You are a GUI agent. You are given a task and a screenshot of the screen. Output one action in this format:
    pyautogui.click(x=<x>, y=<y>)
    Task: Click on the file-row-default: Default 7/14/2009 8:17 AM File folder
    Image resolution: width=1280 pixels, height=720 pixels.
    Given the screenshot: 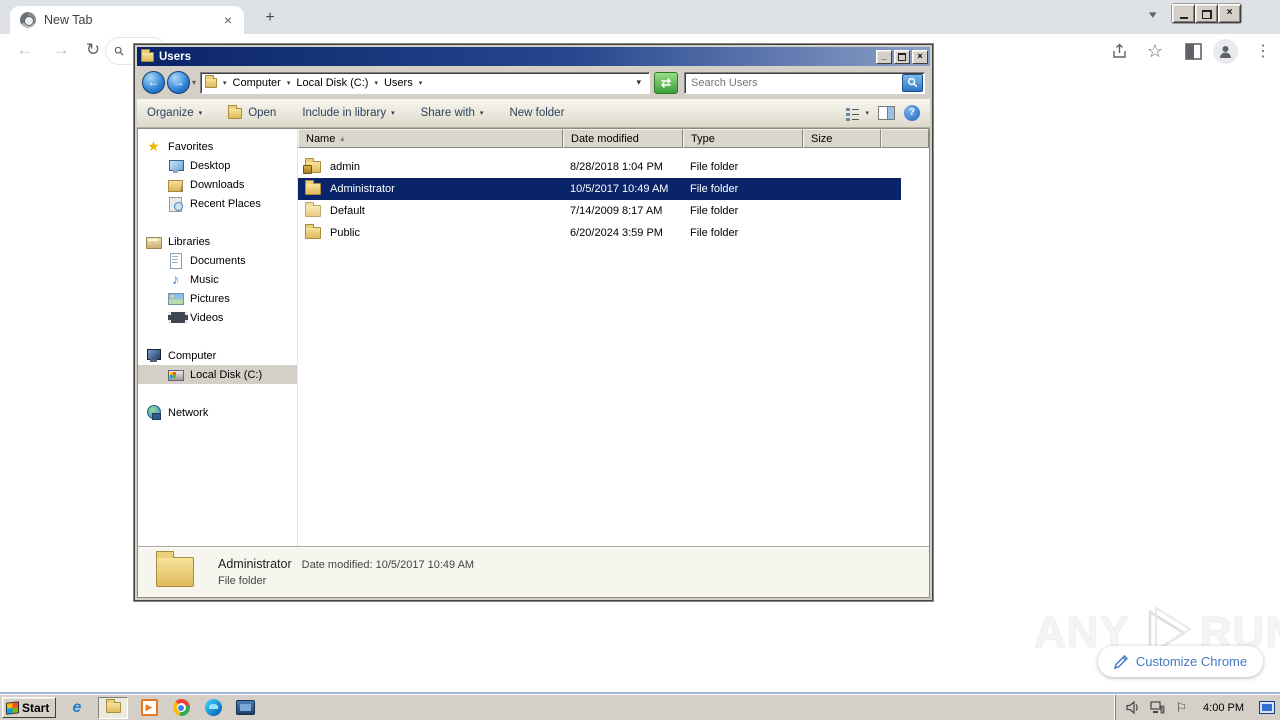 What is the action you would take?
    pyautogui.click(x=613, y=211)
    